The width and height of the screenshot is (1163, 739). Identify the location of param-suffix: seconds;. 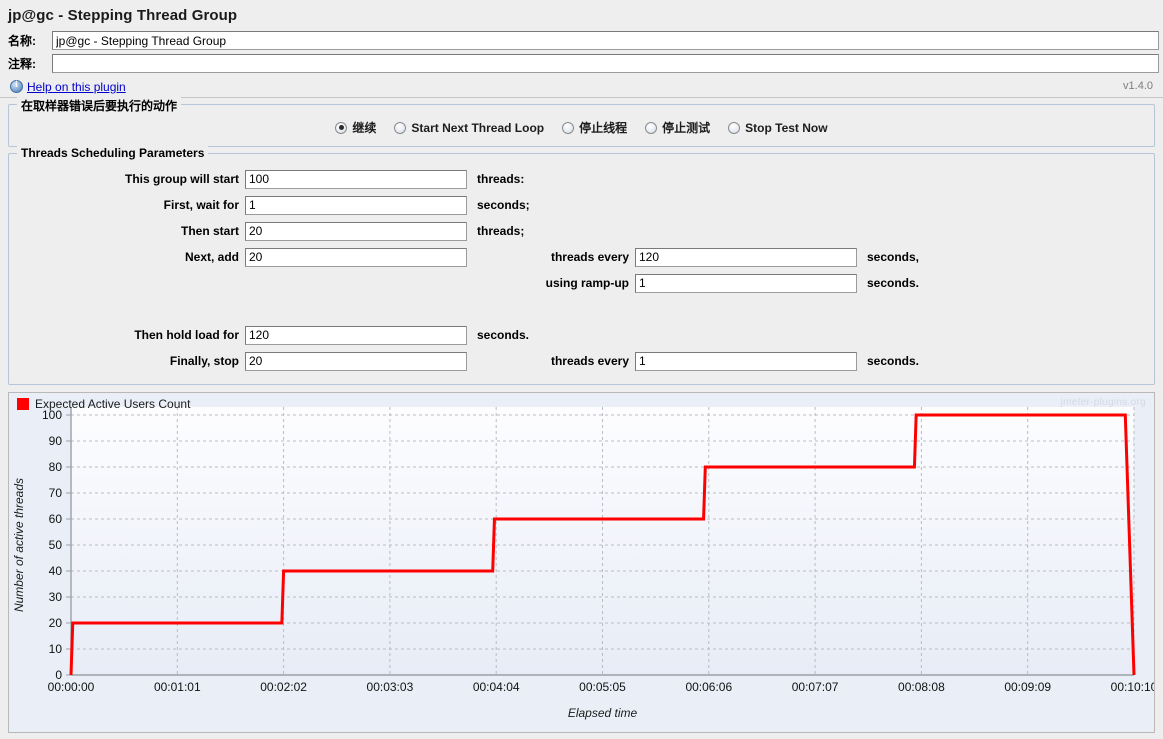
(503, 205).